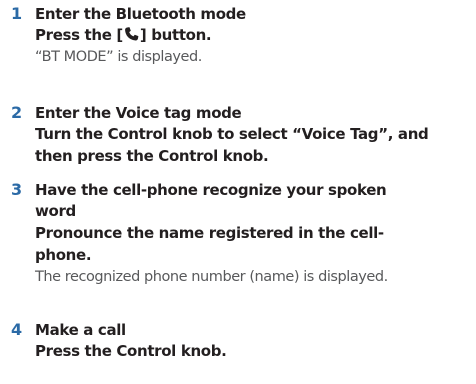 The width and height of the screenshot is (476, 384). What do you see at coordinates (175, 35) in the screenshot?
I see `instruction-text-after: ] button.` at bounding box center [175, 35].